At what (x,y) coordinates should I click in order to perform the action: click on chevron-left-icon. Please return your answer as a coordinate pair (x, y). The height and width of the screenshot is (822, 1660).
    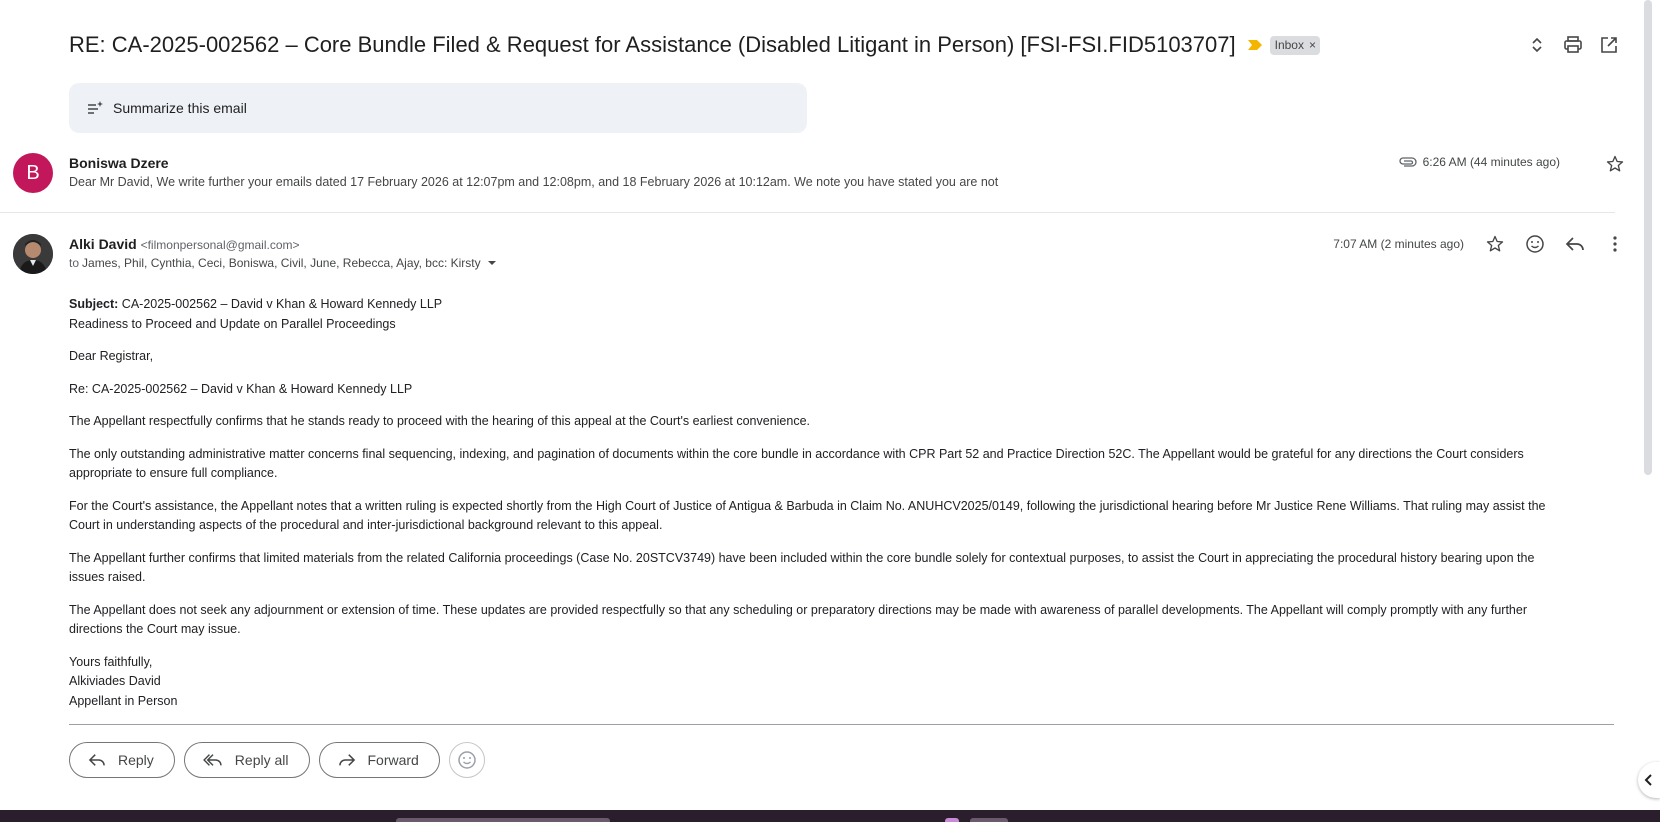
    Looking at the image, I should click on (1648, 780).